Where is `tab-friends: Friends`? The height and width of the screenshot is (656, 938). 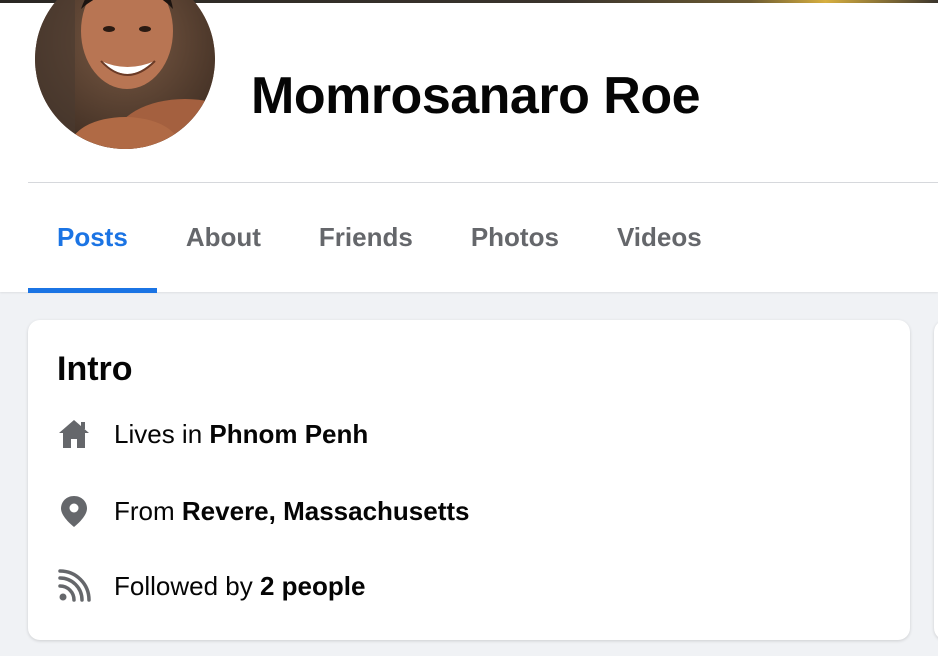 tab-friends: Friends is located at coordinates (366, 237).